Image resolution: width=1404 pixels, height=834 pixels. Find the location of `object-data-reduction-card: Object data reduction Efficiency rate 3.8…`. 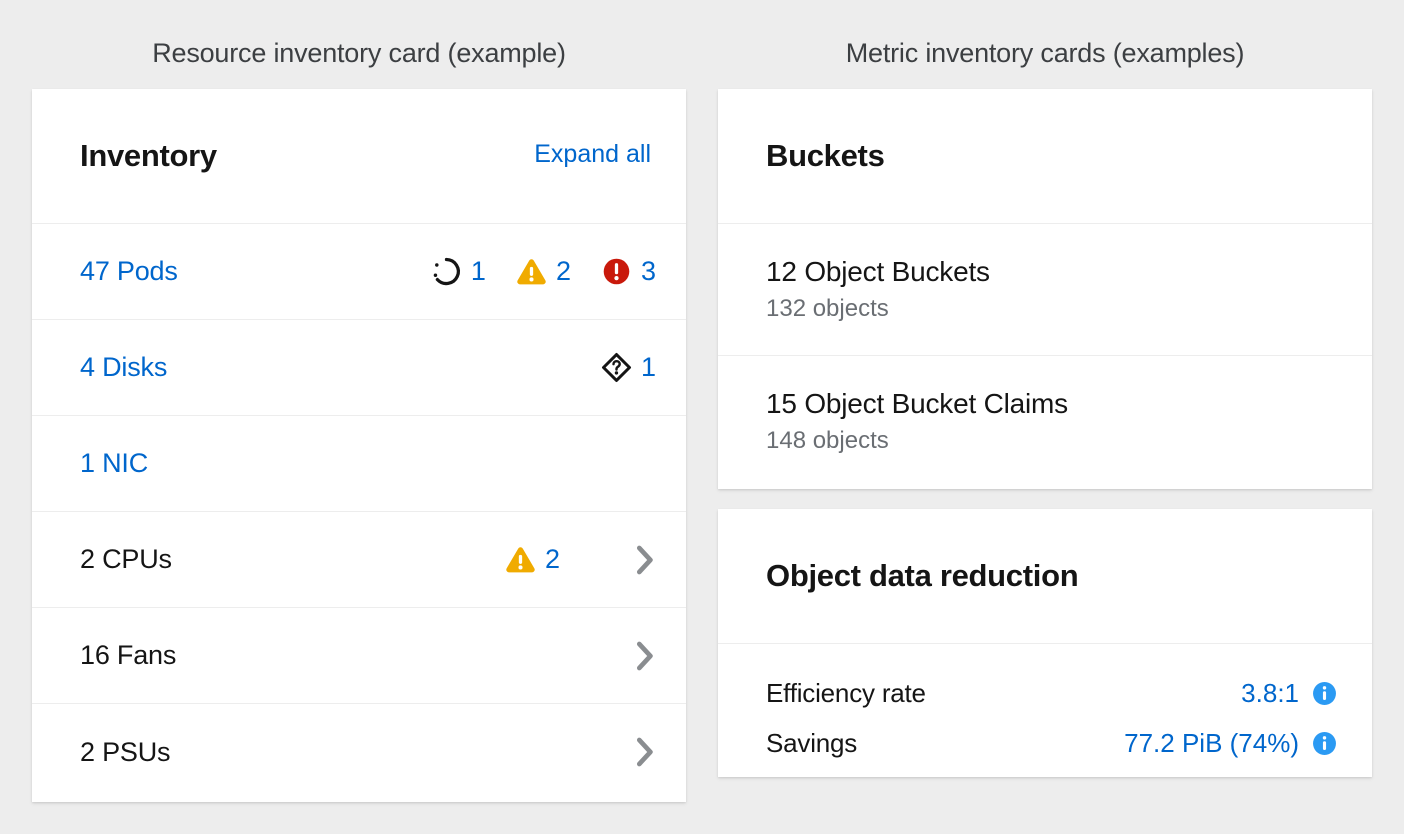

object-data-reduction-card: Object data reduction Efficiency rate 3.8… is located at coordinates (1045, 643).